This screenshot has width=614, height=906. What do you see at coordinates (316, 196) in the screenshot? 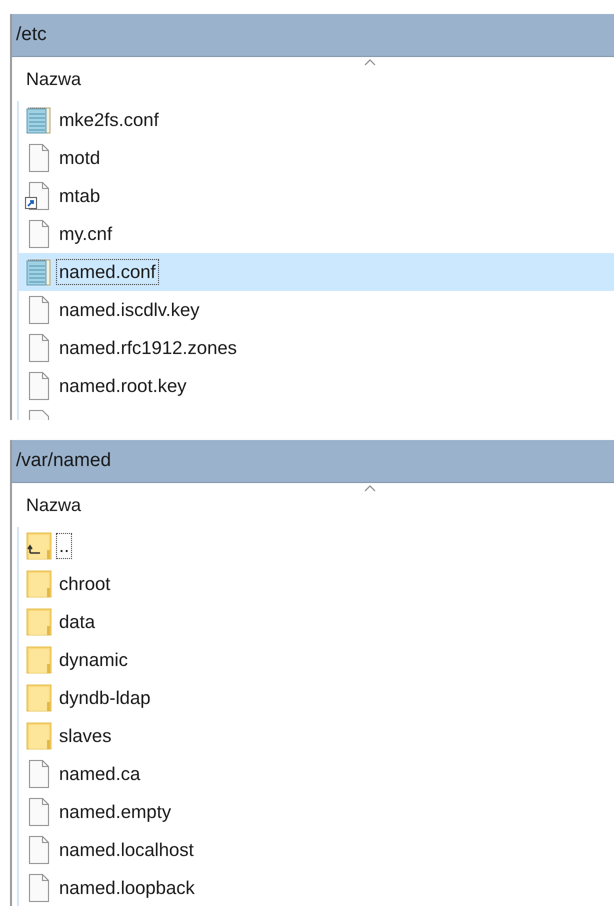
I see `file-row: mtab` at bounding box center [316, 196].